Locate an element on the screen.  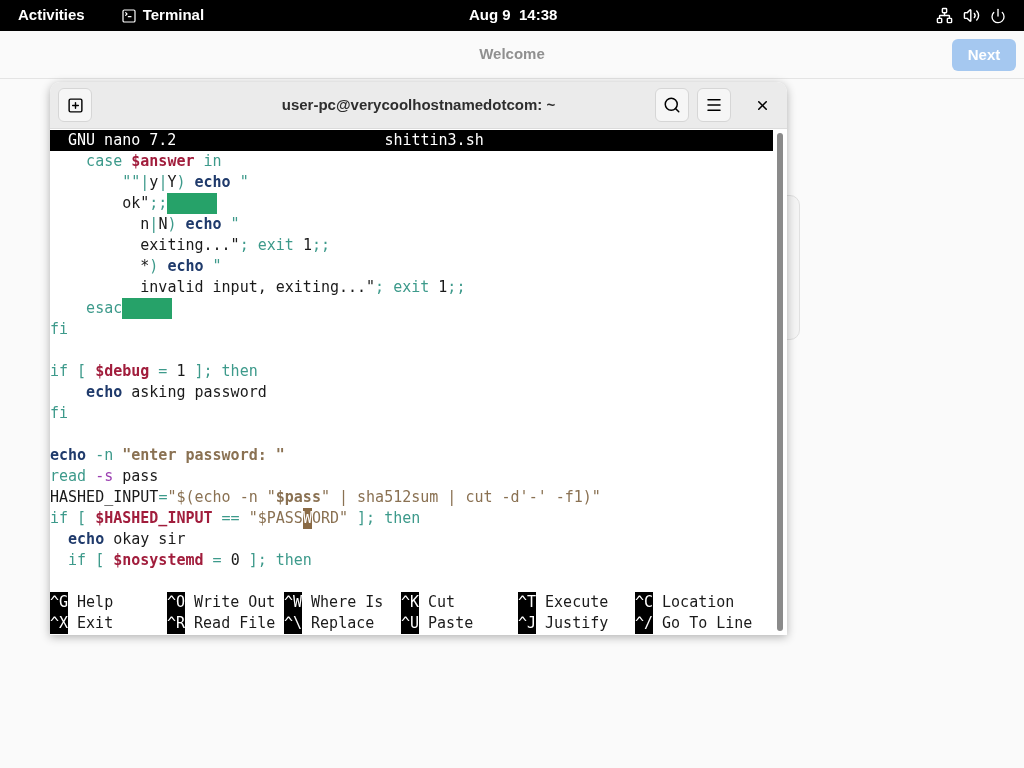
shortcut-key: ^W is located at coordinates (293, 602).